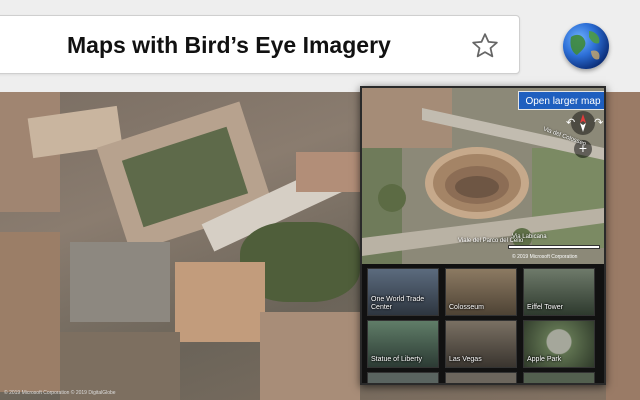 This screenshot has height=400, width=640. What do you see at coordinates (467, 307) in the screenshot?
I see `gallery-tile-label: Colosseum` at bounding box center [467, 307].